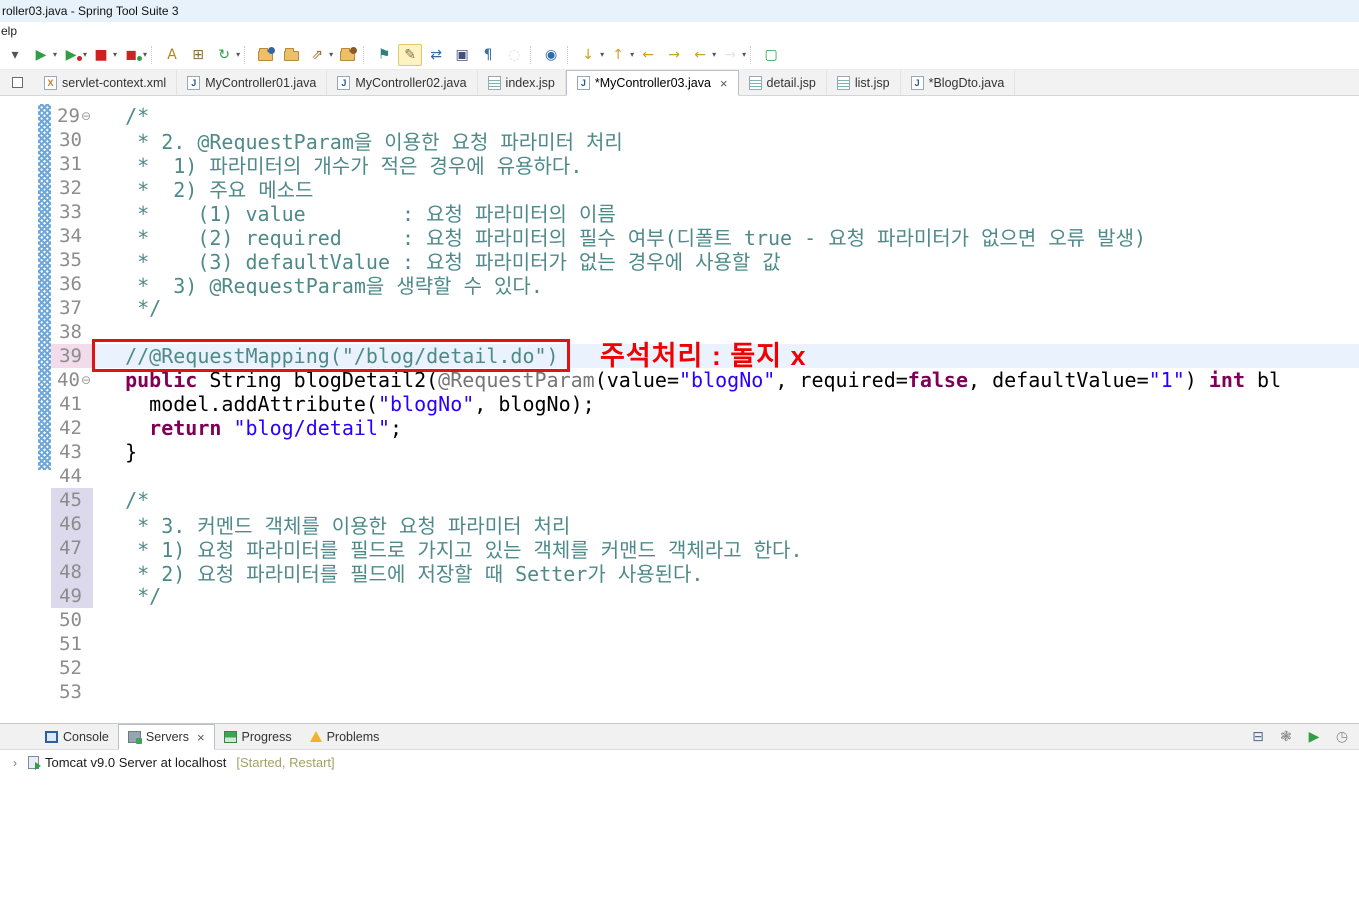 The image size is (1359, 904). What do you see at coordinates (72, 380) in the screenshot?
I see `line-number: 40 ⊖` at bounding box center [72, 380].